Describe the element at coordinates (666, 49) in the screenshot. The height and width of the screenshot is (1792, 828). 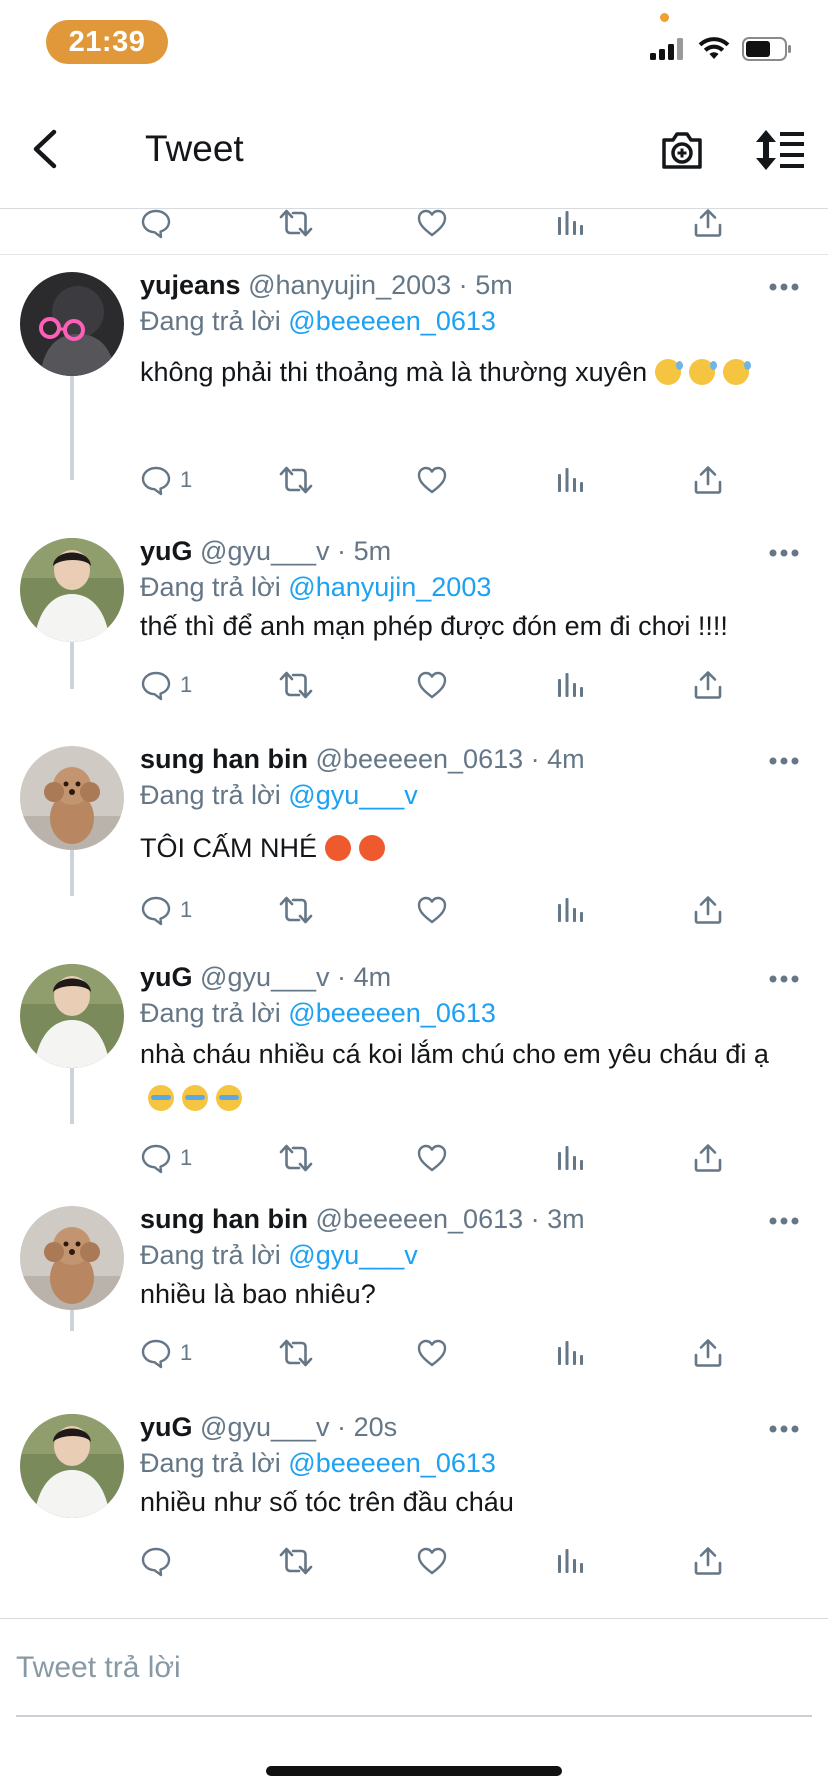
I see `signal-icon` at that location.